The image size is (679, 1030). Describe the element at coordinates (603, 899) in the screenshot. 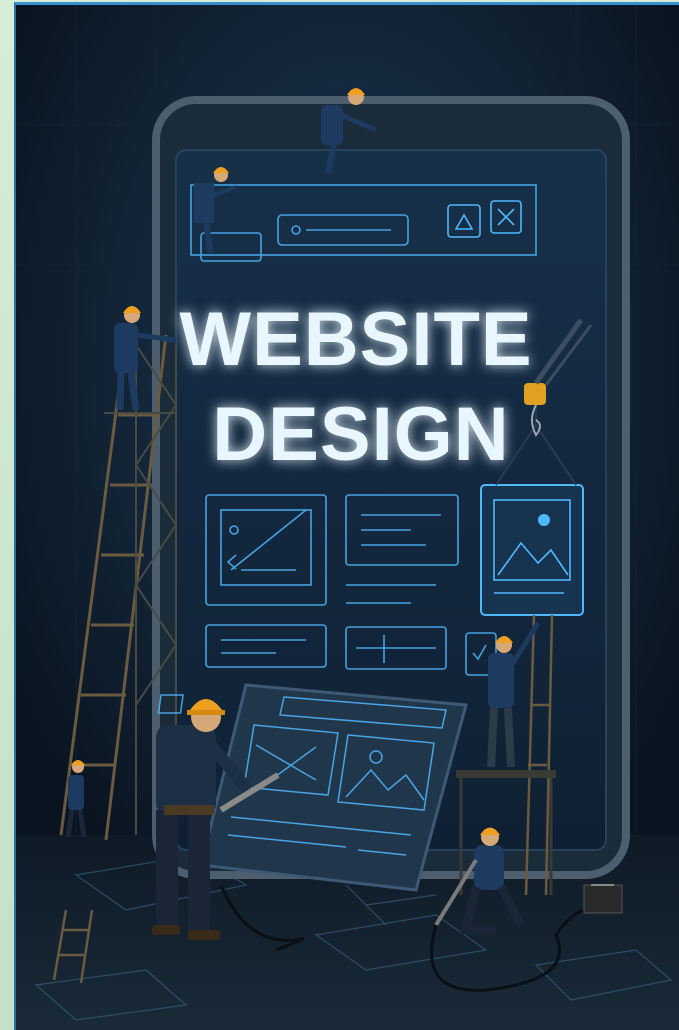

I see `toolbox-icon` at that location.